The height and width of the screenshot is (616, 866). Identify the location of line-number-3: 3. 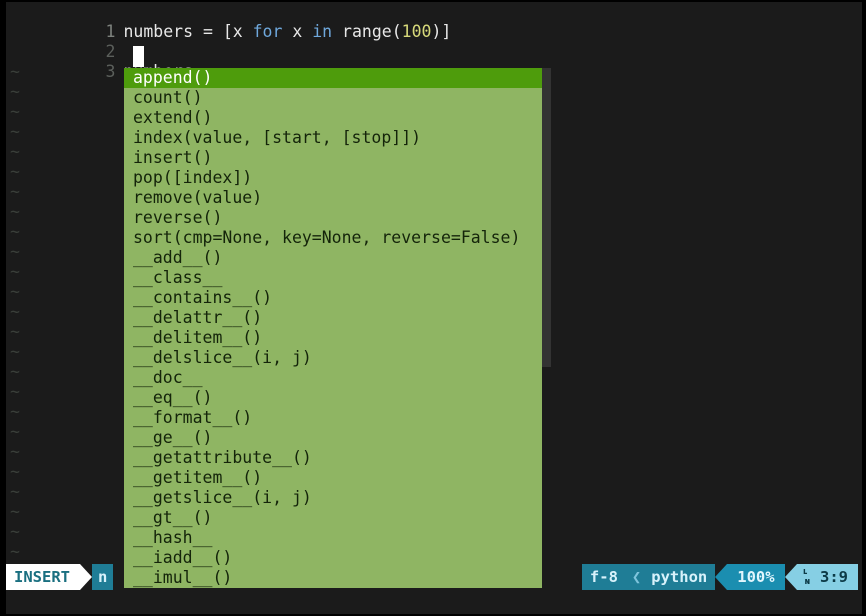
(104, 72).